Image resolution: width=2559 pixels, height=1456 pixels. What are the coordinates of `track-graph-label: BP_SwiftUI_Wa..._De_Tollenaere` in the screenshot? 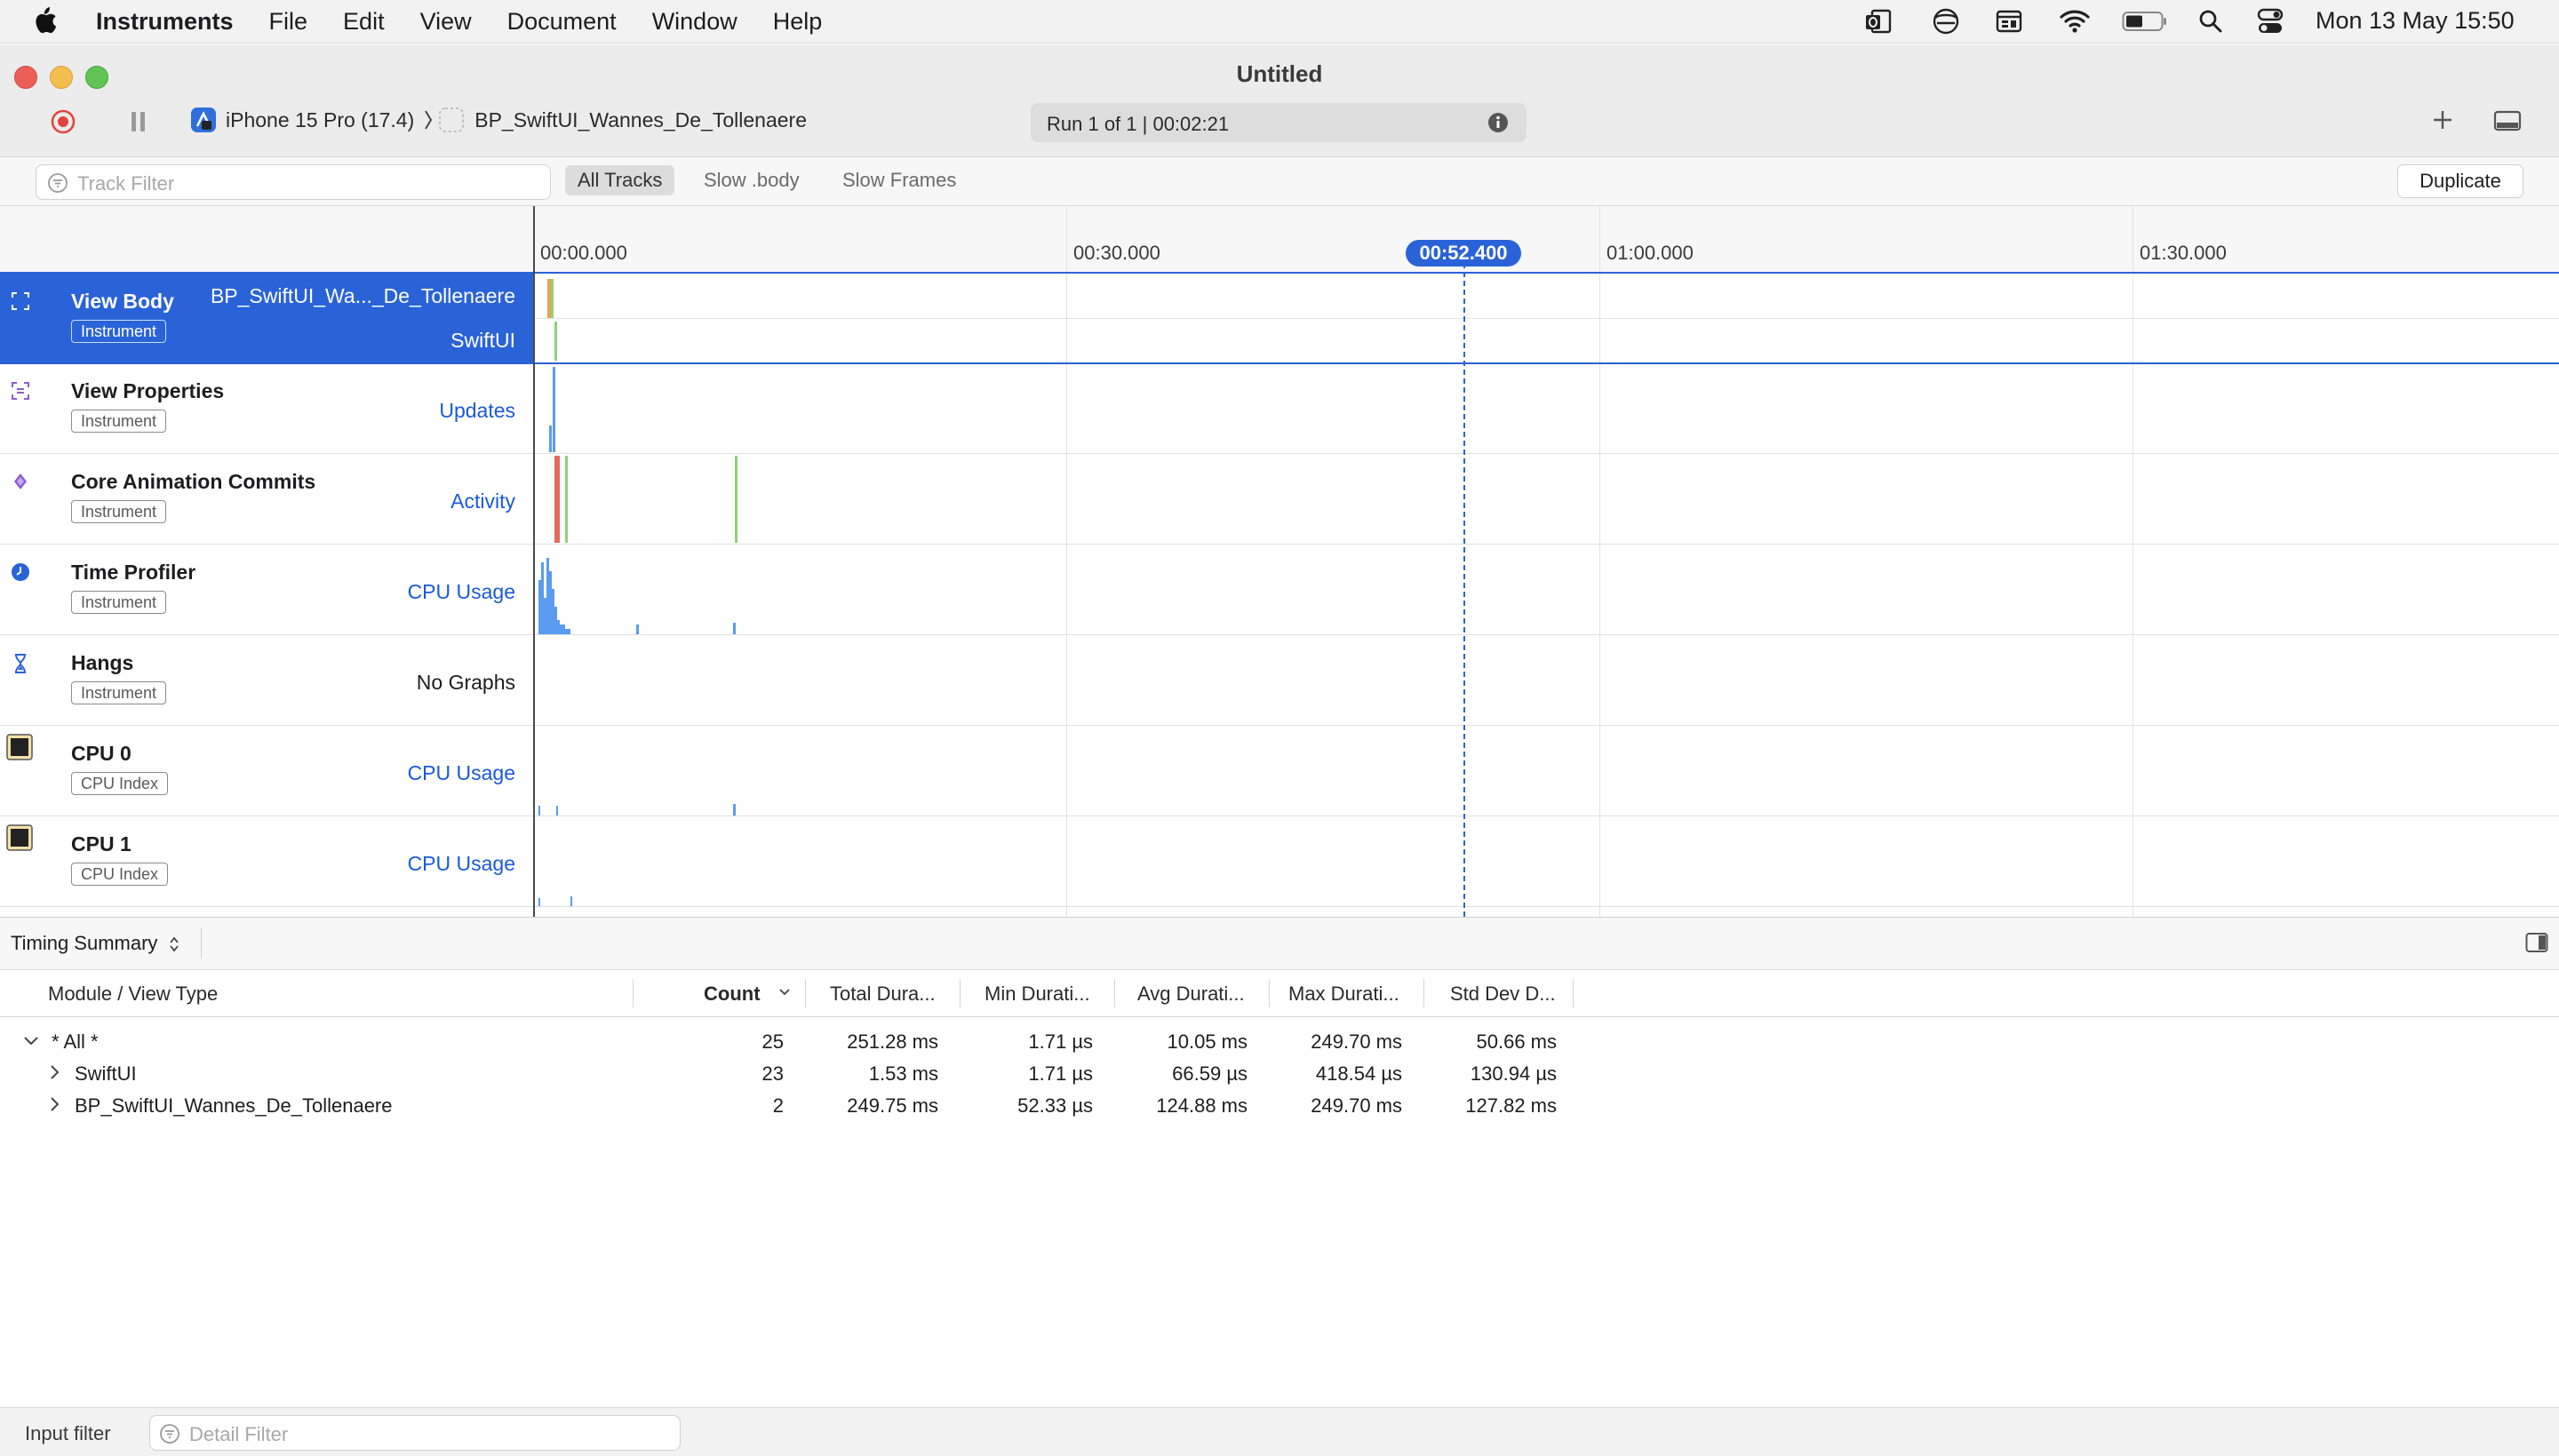 It's located at (363, 296).